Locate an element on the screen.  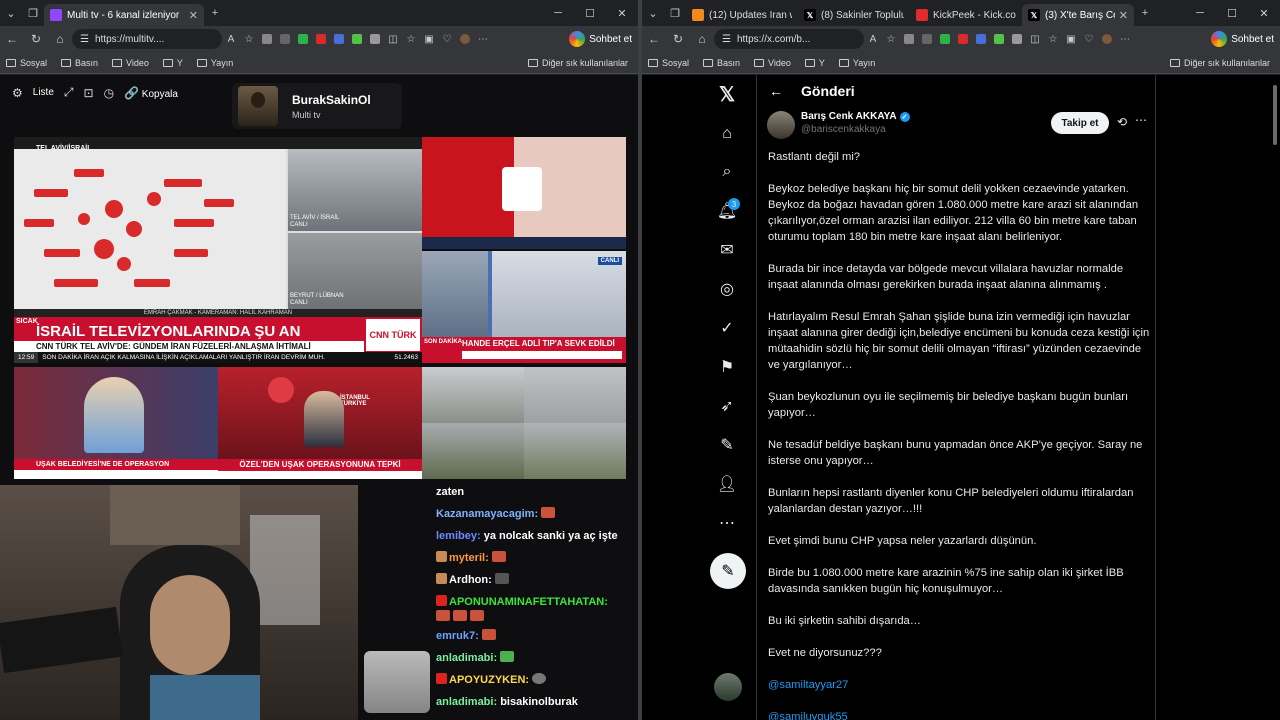
chat-user: Ardhon: is located at coordinates (470, 580).